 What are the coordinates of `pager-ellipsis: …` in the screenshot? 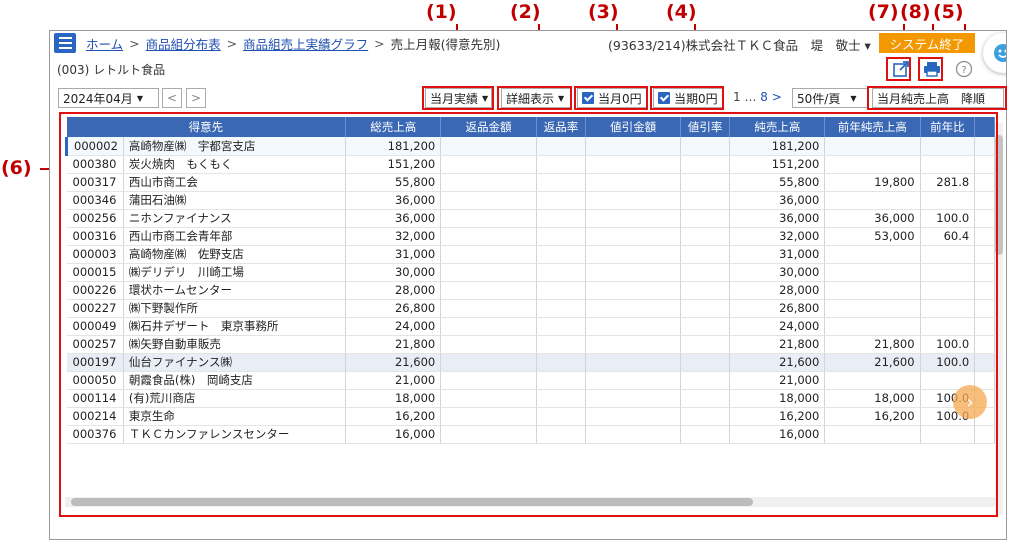 It's located at (750, 97).